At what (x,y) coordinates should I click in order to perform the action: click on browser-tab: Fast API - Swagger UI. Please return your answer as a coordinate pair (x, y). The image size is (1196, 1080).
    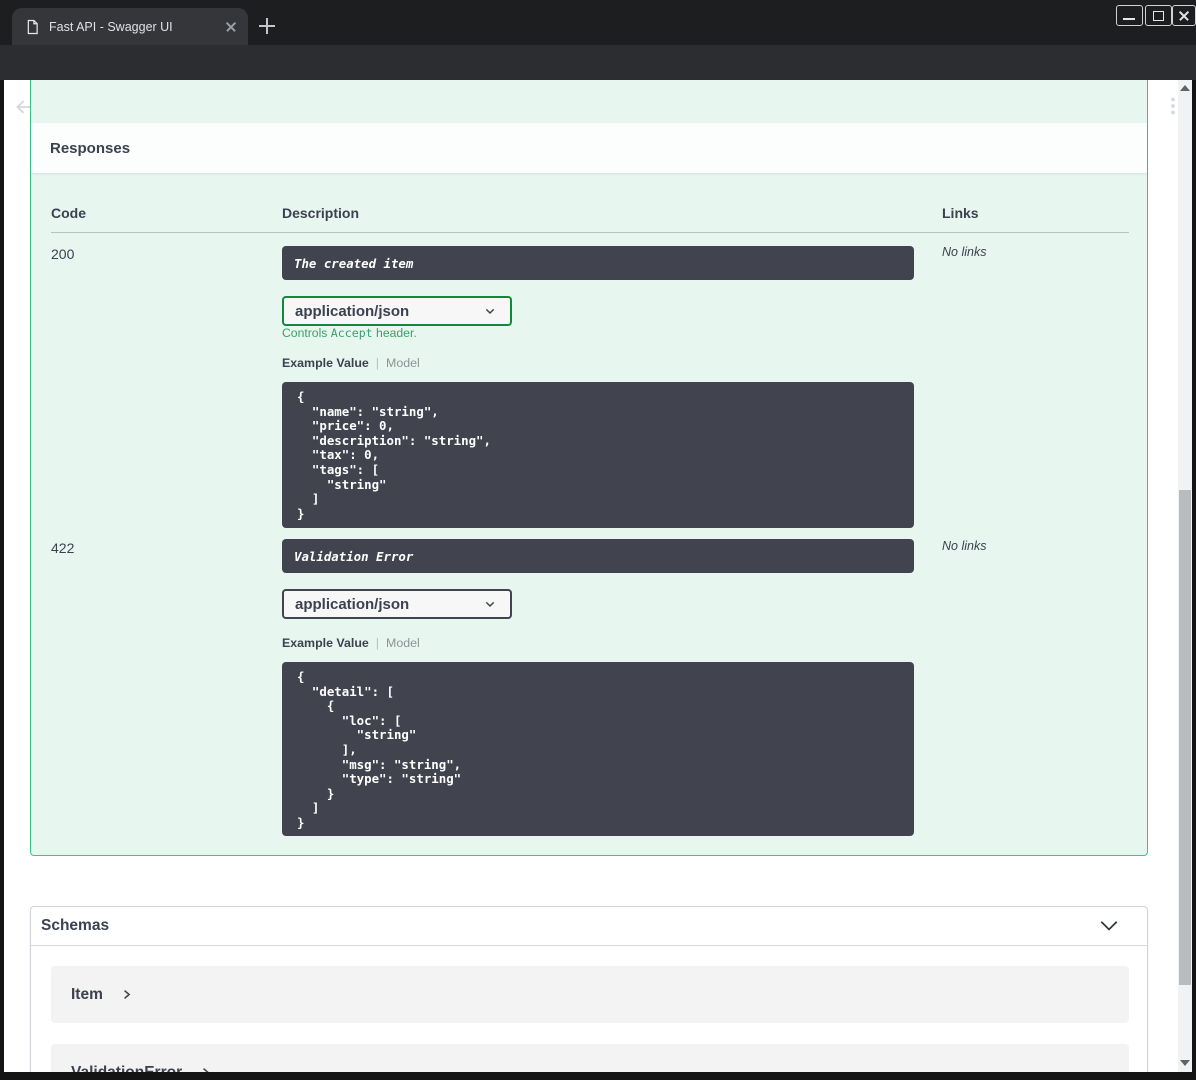
    Looking at the image, I should click on (130, 26).